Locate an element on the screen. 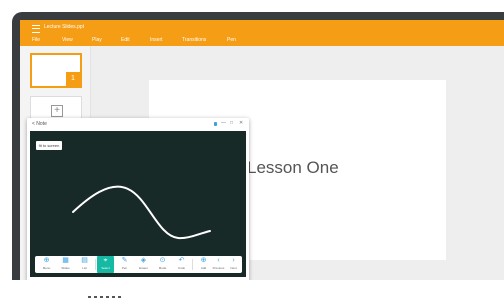  menu-icon: ⊕ is located at coordinates (46, 260).